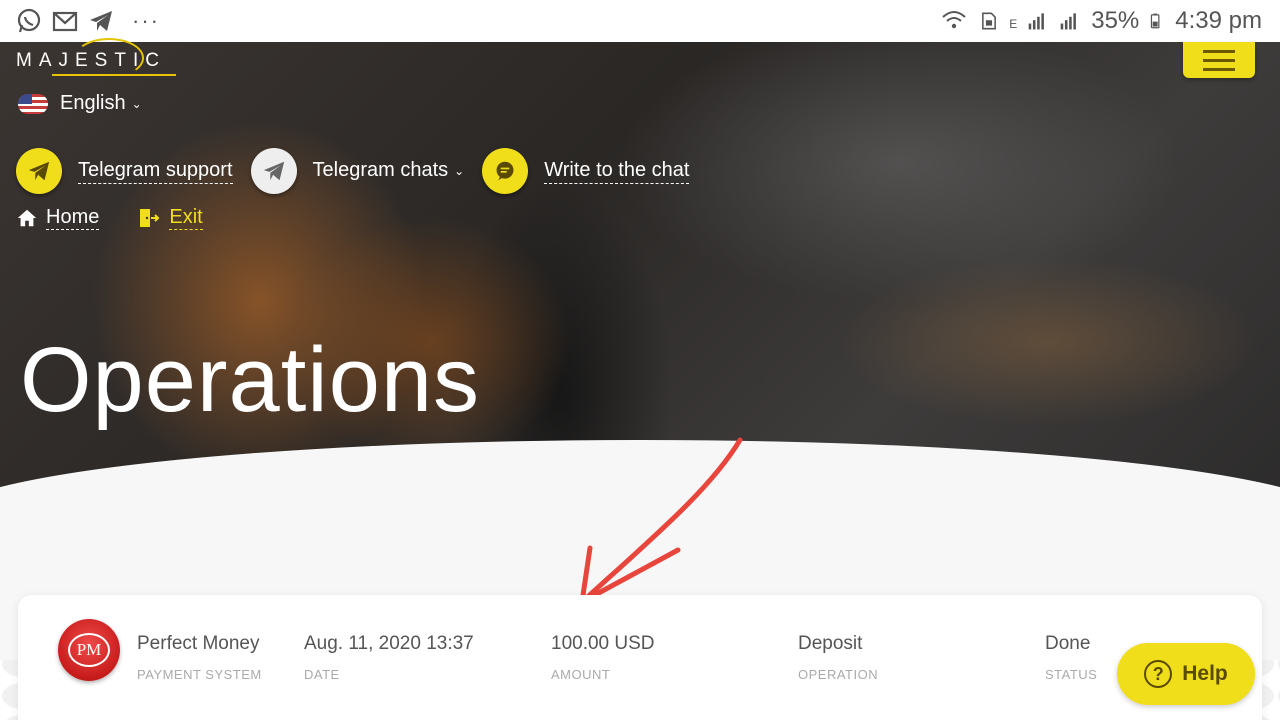 The height and width of the screenshot is (720, 1280). I want to click on home-icon, so click(27, 218).